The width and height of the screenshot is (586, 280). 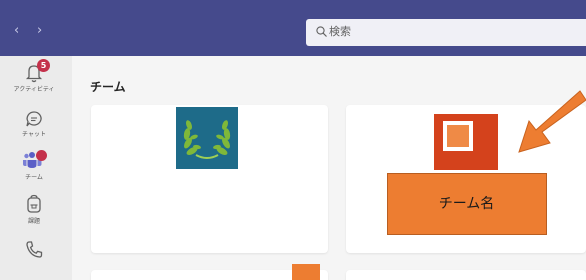 I want to click on rail-label-teams: チーム, so click(x=34, y=177).